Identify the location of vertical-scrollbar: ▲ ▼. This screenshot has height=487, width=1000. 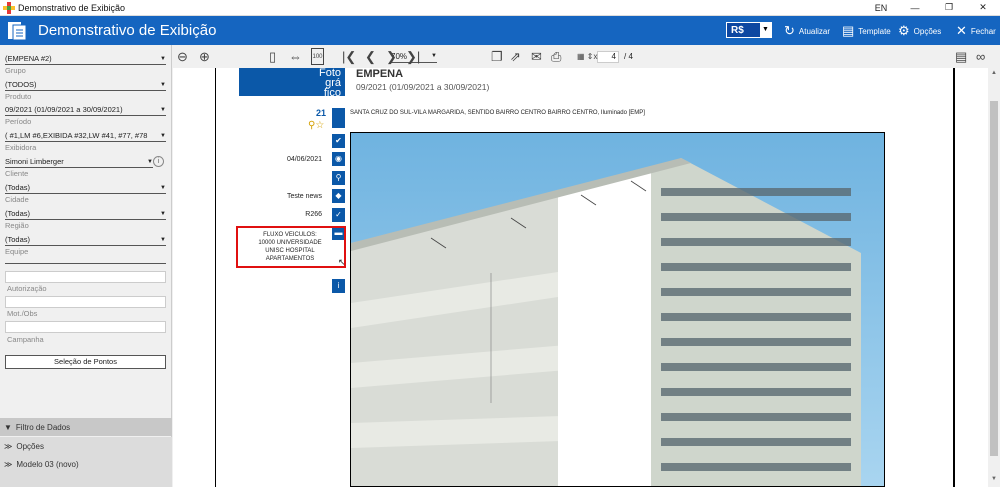
(994, 277).